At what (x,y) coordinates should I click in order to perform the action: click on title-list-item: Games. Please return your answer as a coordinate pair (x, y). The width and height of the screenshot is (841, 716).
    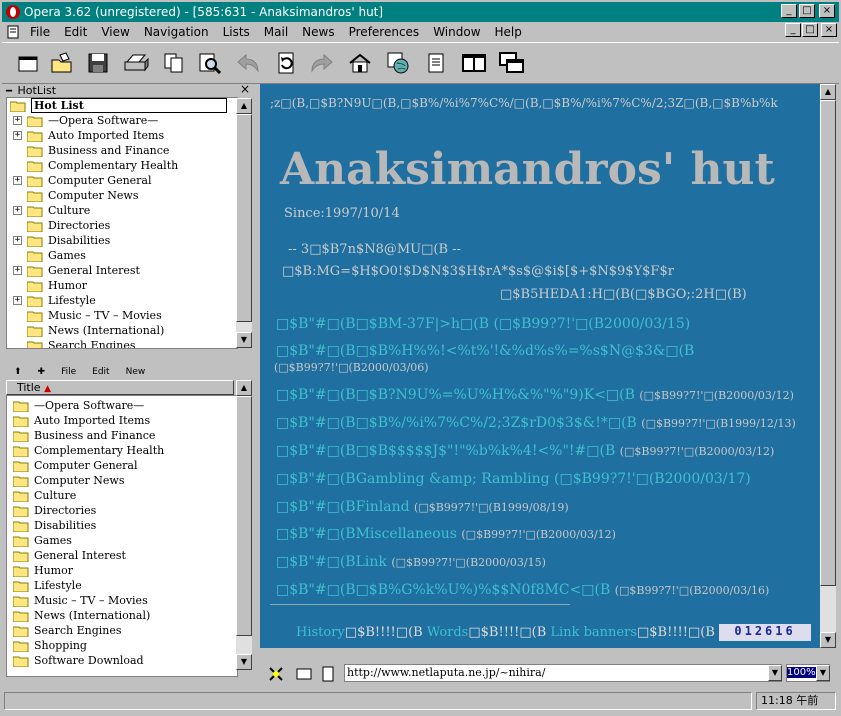
    Looking at the image, I should click on (122, 540).